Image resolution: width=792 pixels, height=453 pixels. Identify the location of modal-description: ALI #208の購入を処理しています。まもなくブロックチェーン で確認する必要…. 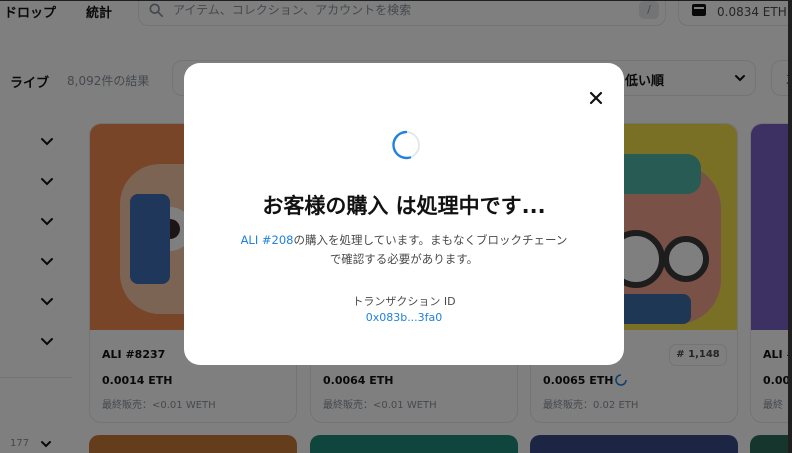
(404, 250).